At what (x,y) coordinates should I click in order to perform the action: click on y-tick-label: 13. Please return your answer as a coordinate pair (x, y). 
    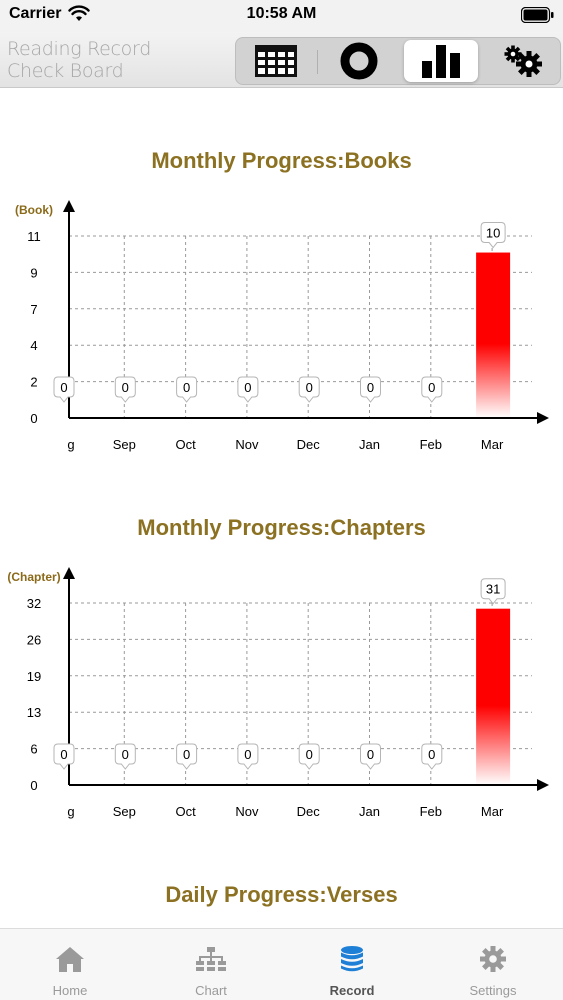
    Looking at the image, I should click on (34, 712).